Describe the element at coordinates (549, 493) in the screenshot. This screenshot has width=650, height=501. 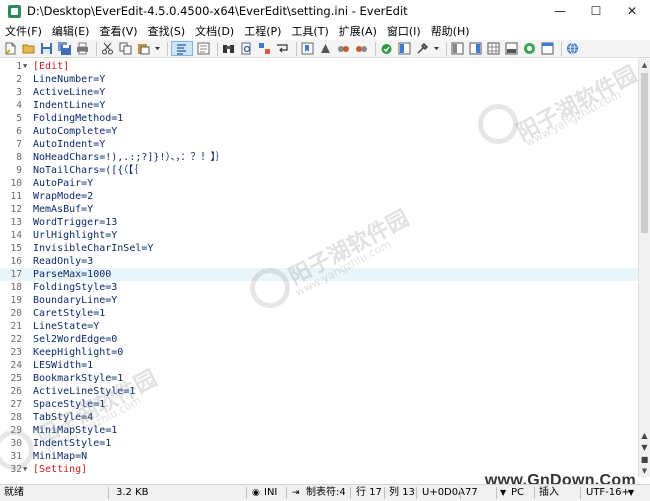
I see `status-insert-mode: 插入` at that location.